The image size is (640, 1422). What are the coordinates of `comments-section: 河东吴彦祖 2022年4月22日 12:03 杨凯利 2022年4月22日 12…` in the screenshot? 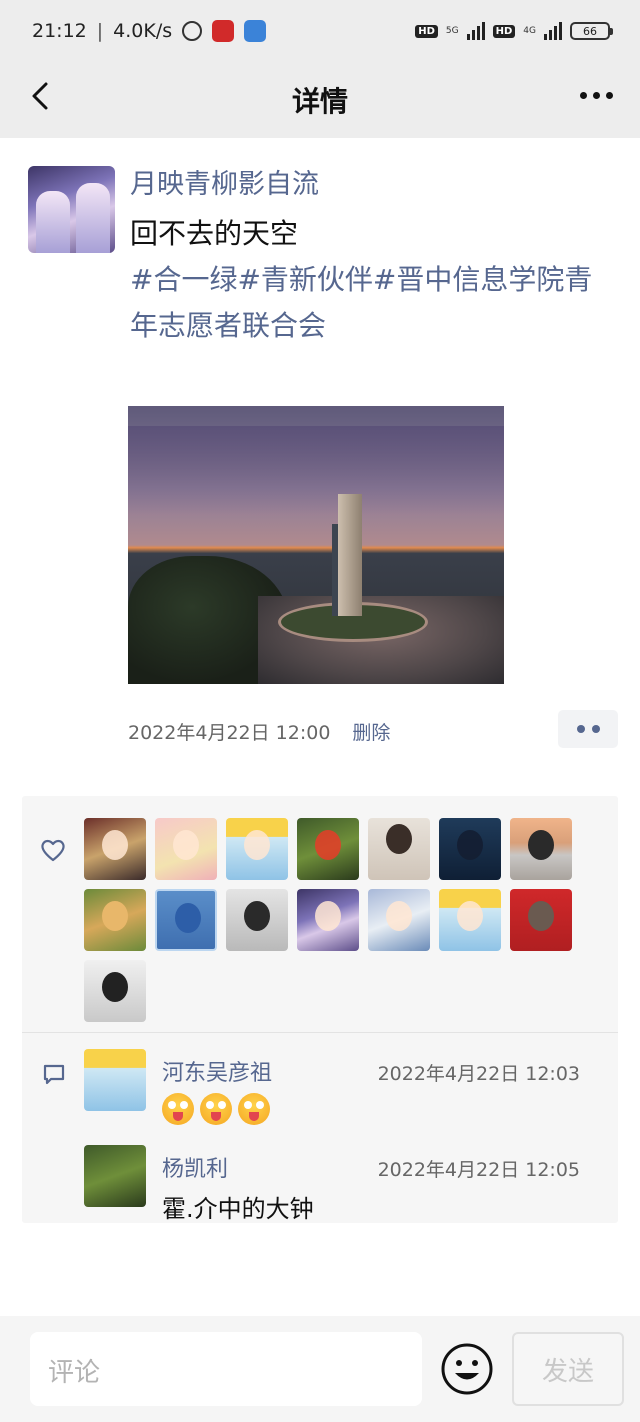 It's located at (320, 1128).